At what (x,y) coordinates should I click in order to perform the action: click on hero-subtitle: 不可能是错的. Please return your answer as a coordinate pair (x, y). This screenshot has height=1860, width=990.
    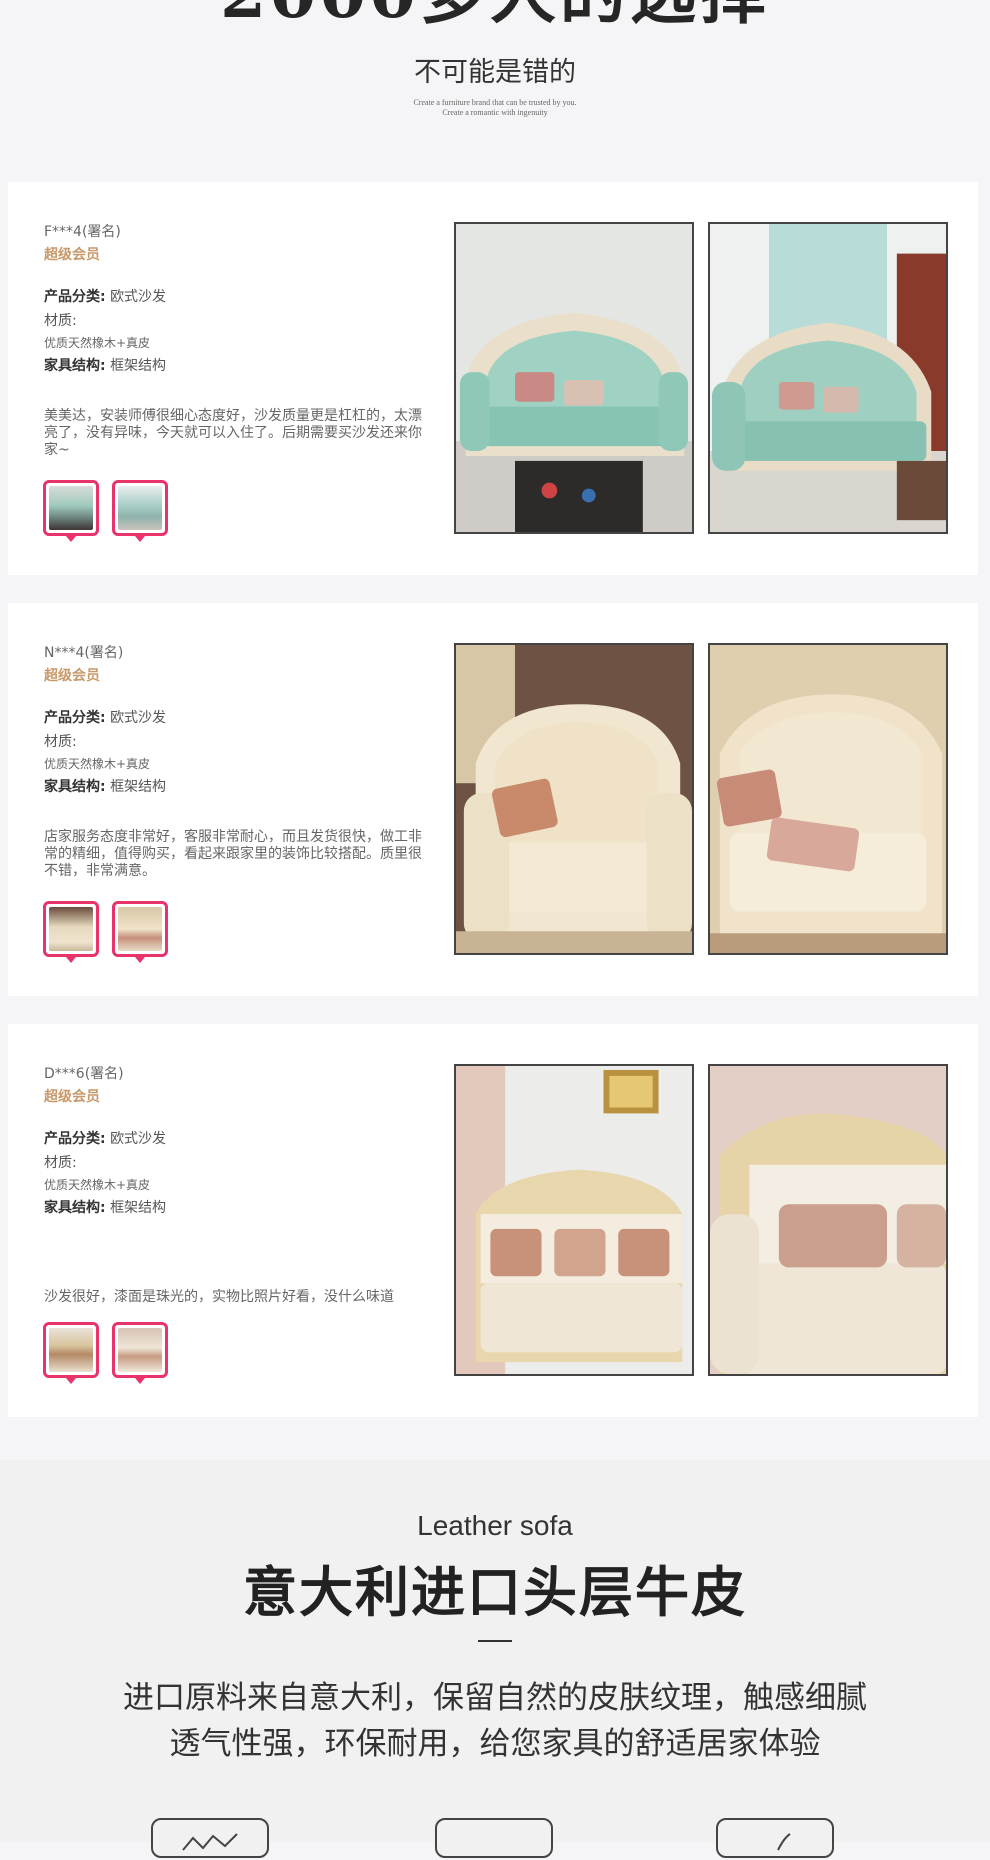
    Looking at the image, I should click on (495, 72).